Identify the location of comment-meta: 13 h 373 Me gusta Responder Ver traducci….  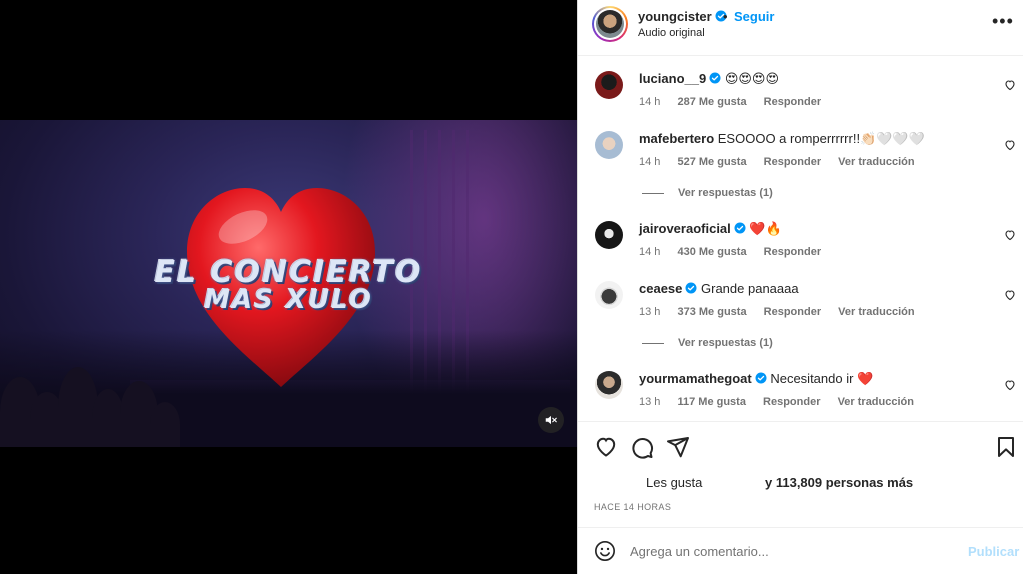
(784, 312).